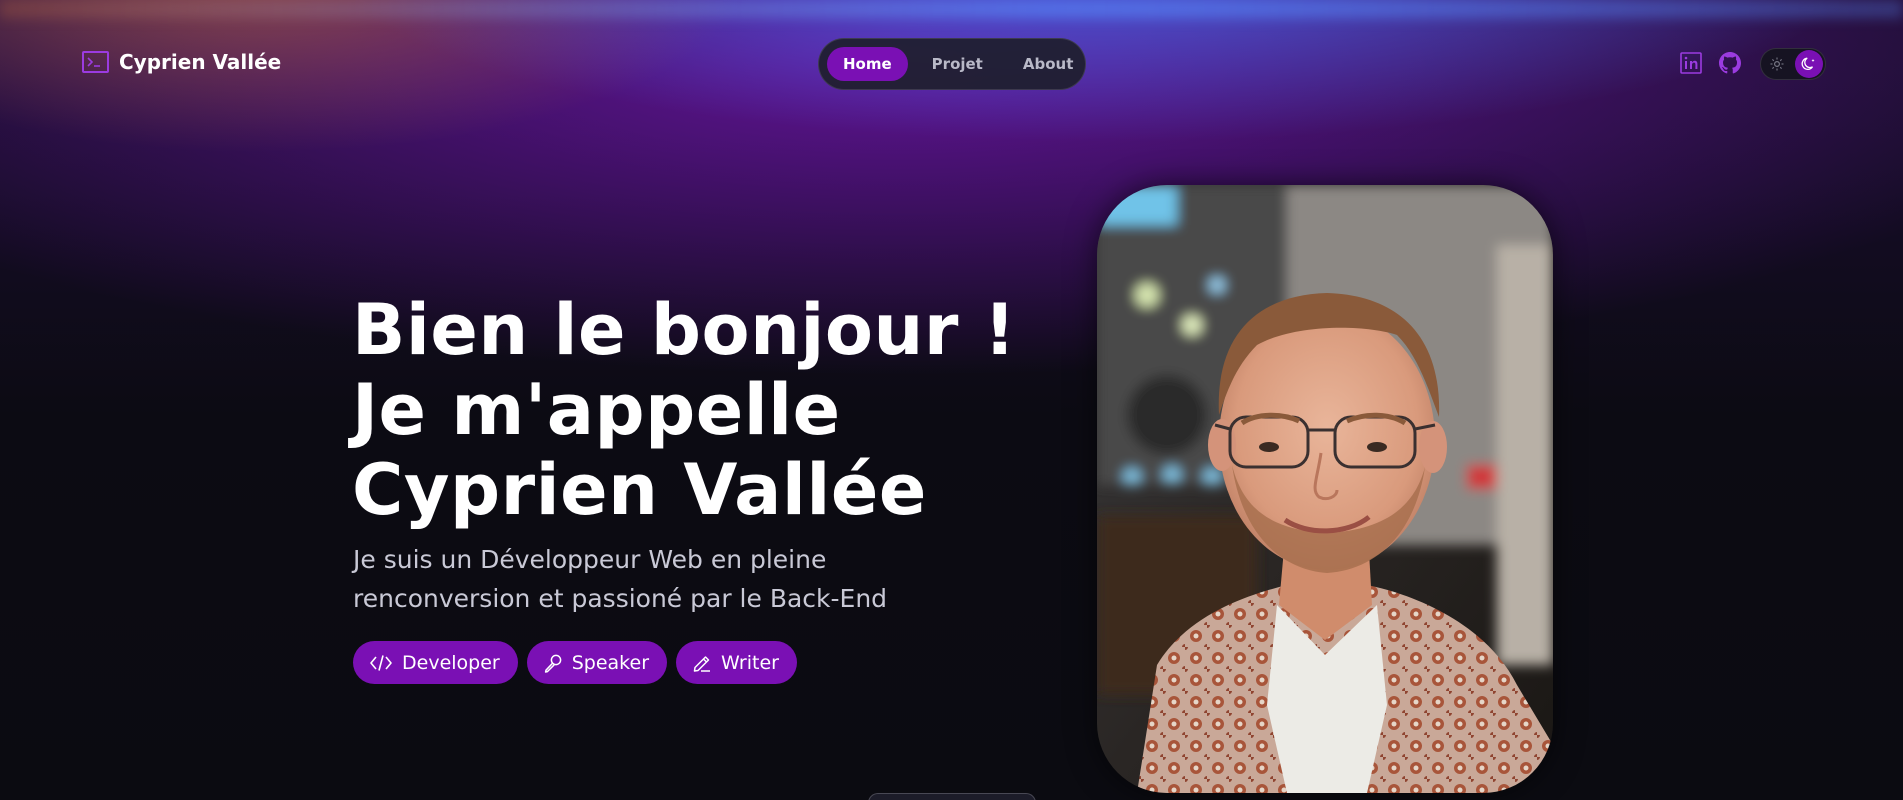  I want to click on nav-item-about: About, so click(1048, 64).